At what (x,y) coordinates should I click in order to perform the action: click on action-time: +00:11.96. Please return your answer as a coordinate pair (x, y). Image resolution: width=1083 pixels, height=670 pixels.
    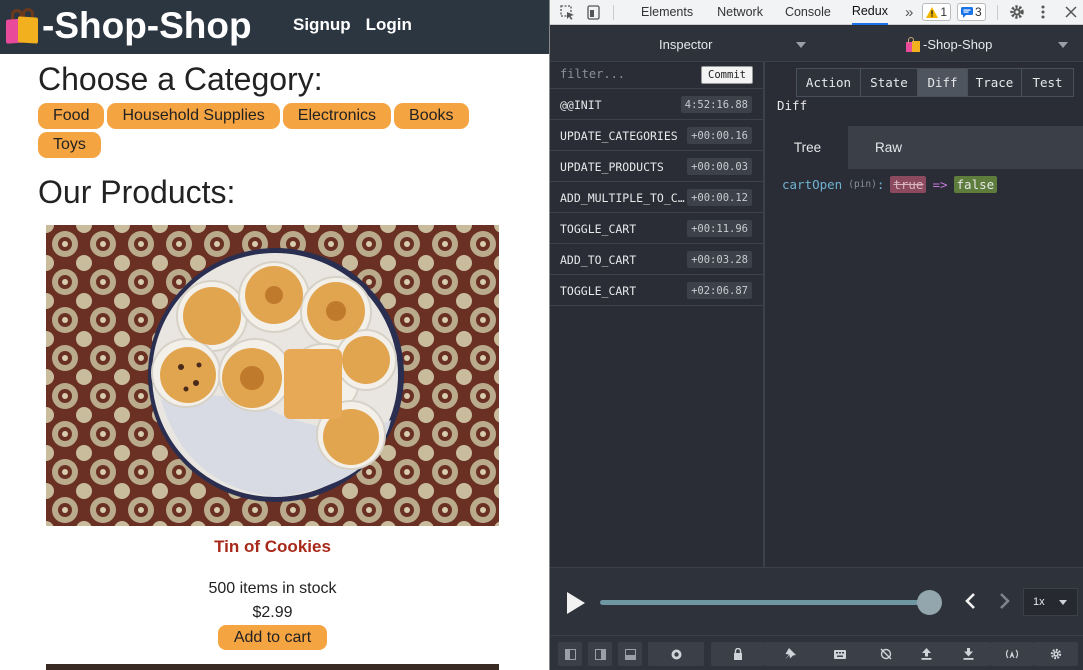
    Looking at the image, I should click on (719, 228).